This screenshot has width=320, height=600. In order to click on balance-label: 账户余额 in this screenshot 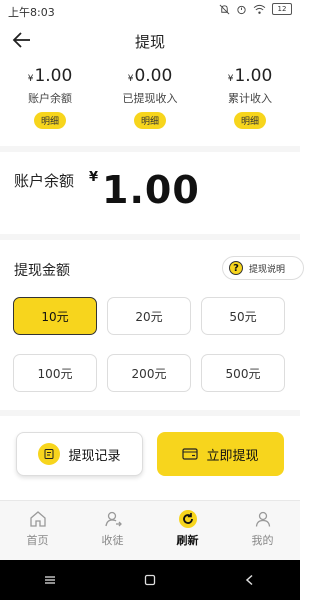, I will do `click(44, 181)`.